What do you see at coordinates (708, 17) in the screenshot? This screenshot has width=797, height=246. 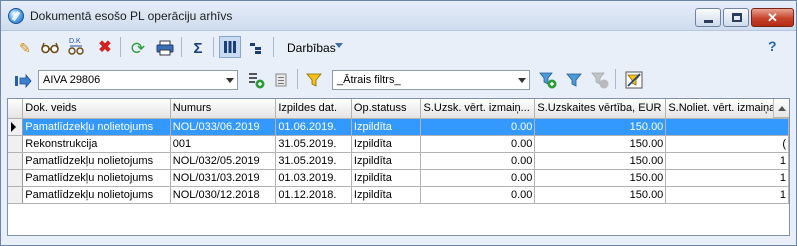 I see `minimize-button` at bounding box center [708, 17].